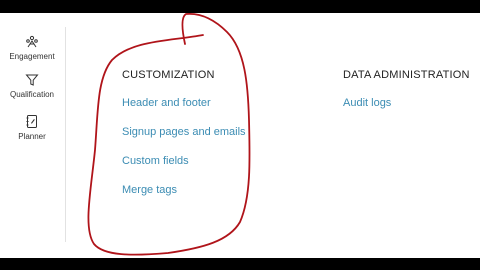  Describe the element at coordinates (32, 41) in the screenshot. I see `engagement-icon` at that location.